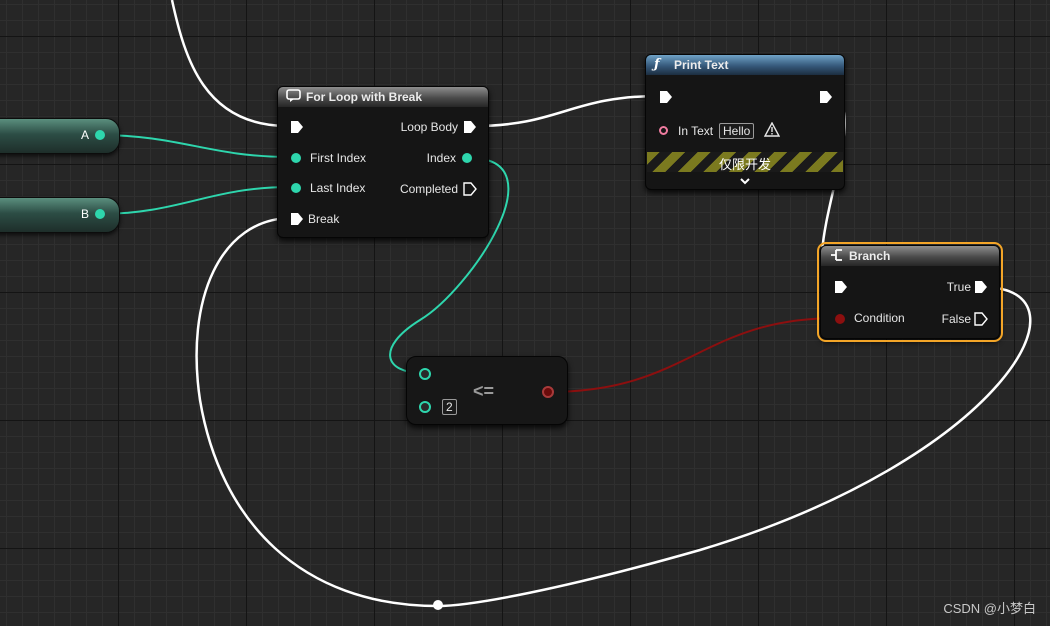 The image size is (1050, 626). What do you see at coordinates (989, 608) in the screenshot?
I see `watermark-text: CSDN @小梦白` at bounding box center [989, 608].